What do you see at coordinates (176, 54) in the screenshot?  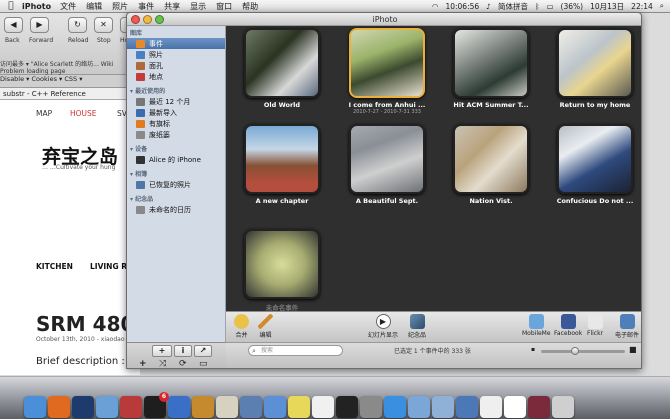 I see `source-item: 照片` at bounding box center [176, 54].